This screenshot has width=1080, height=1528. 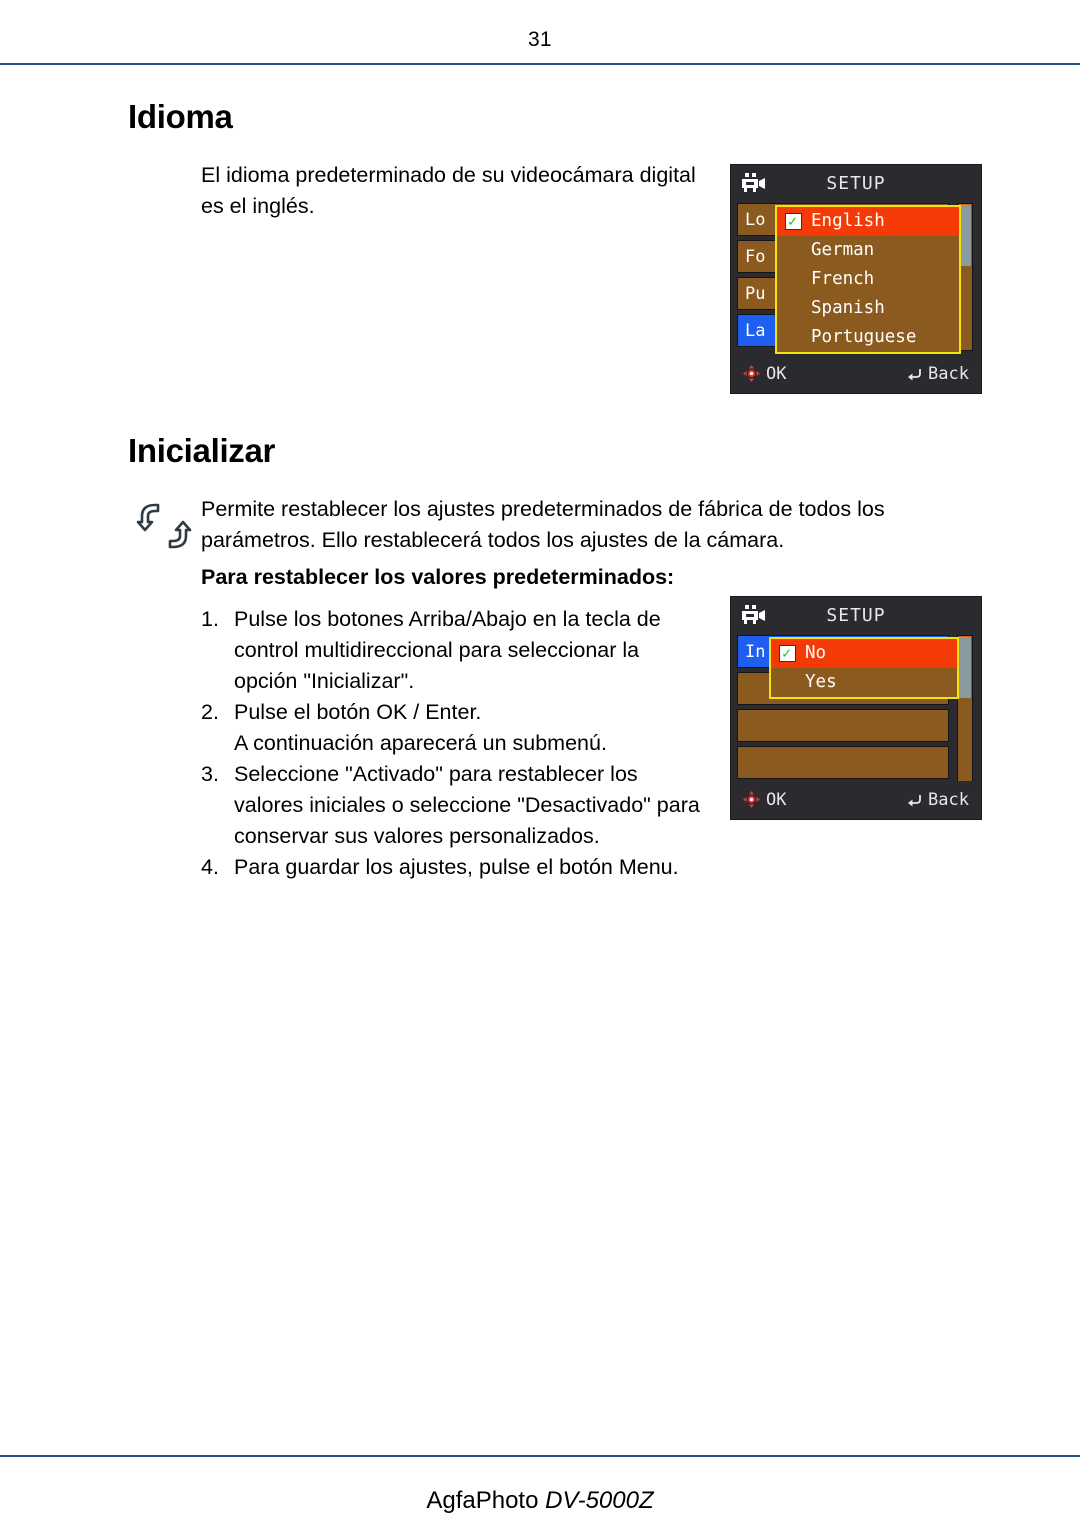 What do you see at coordinates (755, 220) in the screenshot?
I see `menu-row-label: Lo` at bounding box center [755, 220].